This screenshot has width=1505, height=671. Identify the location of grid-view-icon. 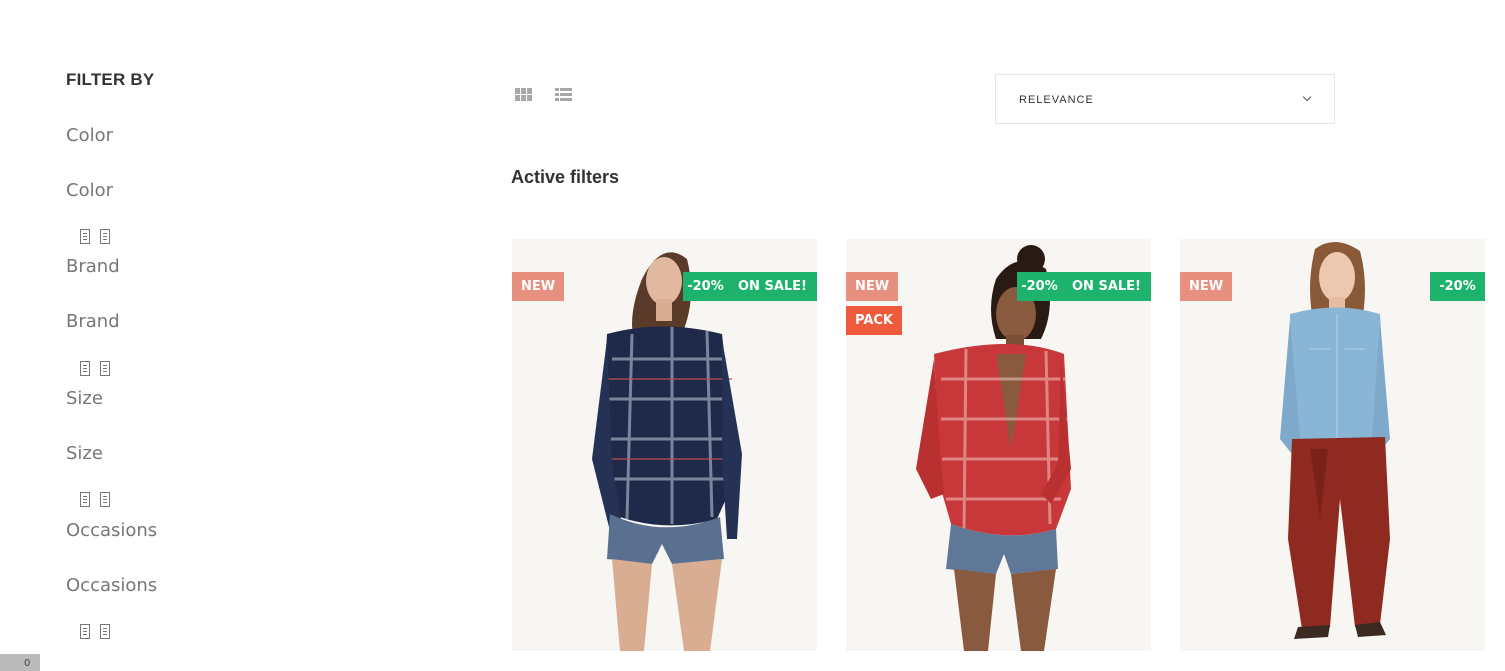
(523, 95).